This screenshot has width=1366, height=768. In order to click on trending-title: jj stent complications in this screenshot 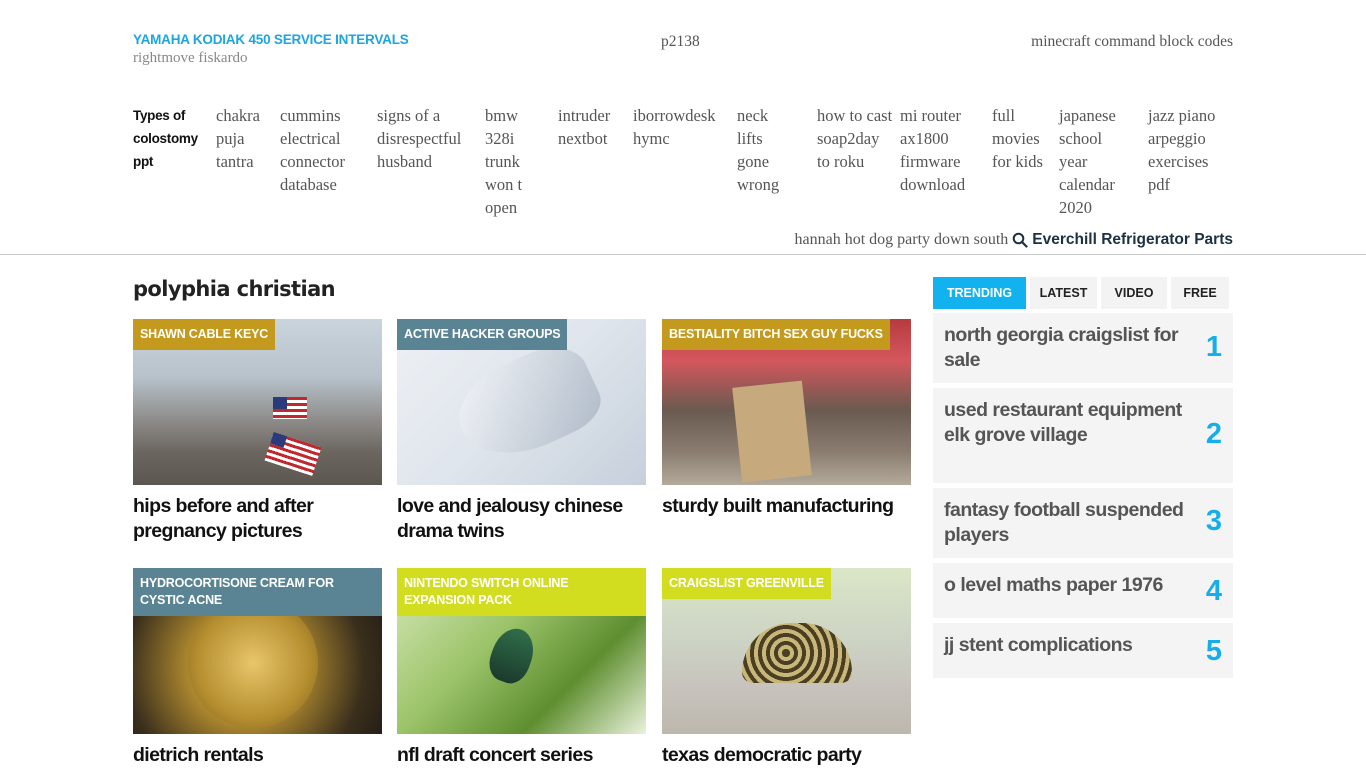, I will do `click(1066, 645)`.